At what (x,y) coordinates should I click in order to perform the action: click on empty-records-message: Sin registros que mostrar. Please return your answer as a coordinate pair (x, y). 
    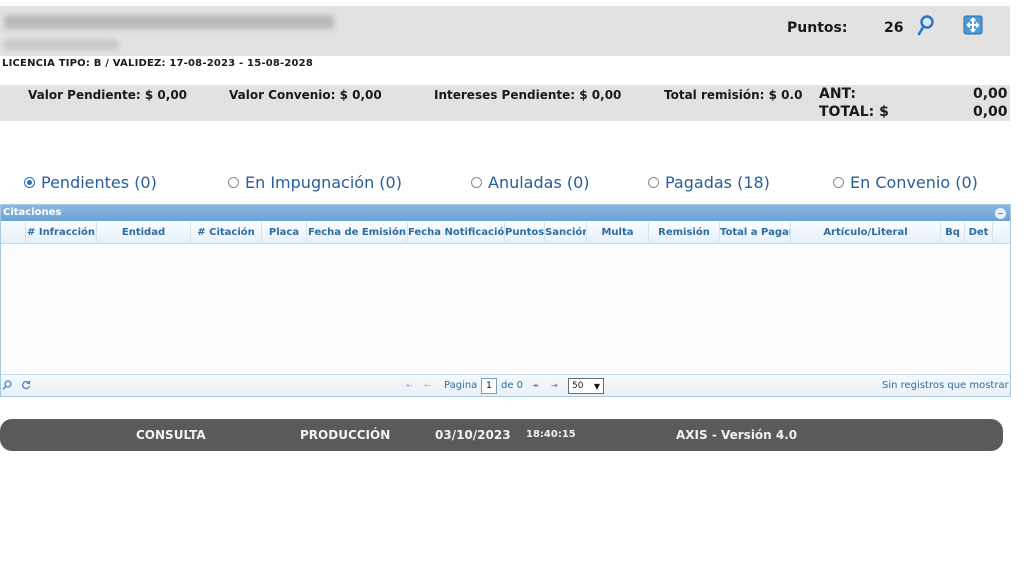
    Looking at the image, I should click on (945, 385).